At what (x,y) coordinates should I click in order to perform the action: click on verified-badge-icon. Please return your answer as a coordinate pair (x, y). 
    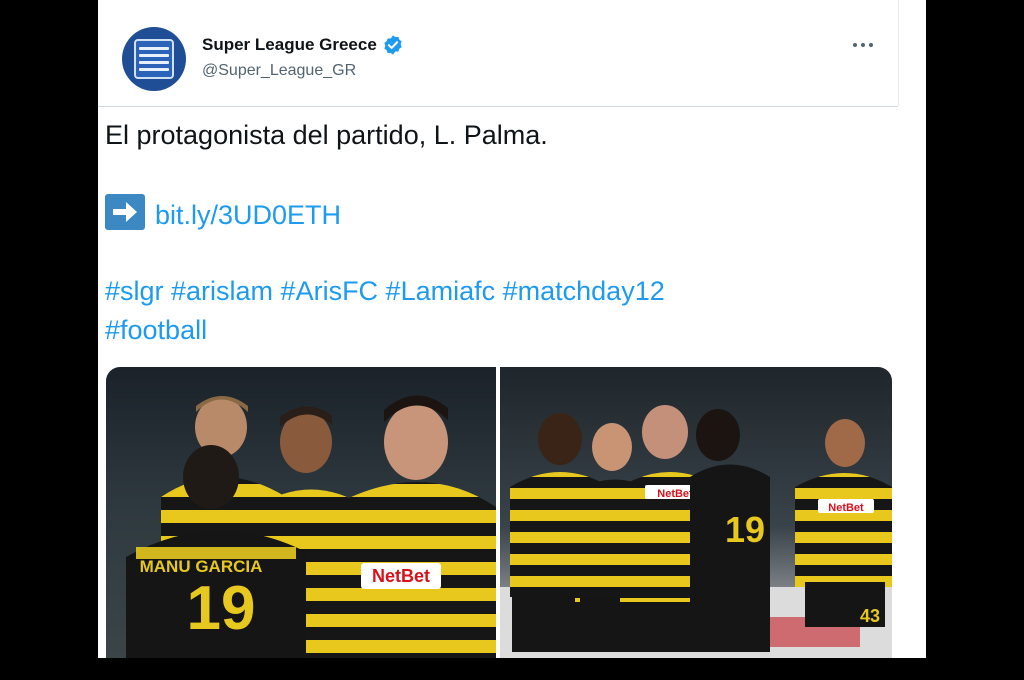
    Looking at the image, I should click on (393, 45).